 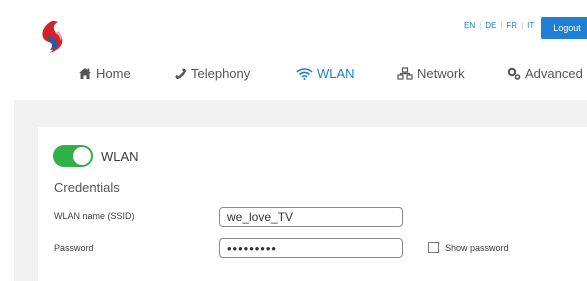 What do you see at coordinates (554, 73) in the screenshot?
I see `nav-item-label: Advanced` at bounding box center [554, 73].